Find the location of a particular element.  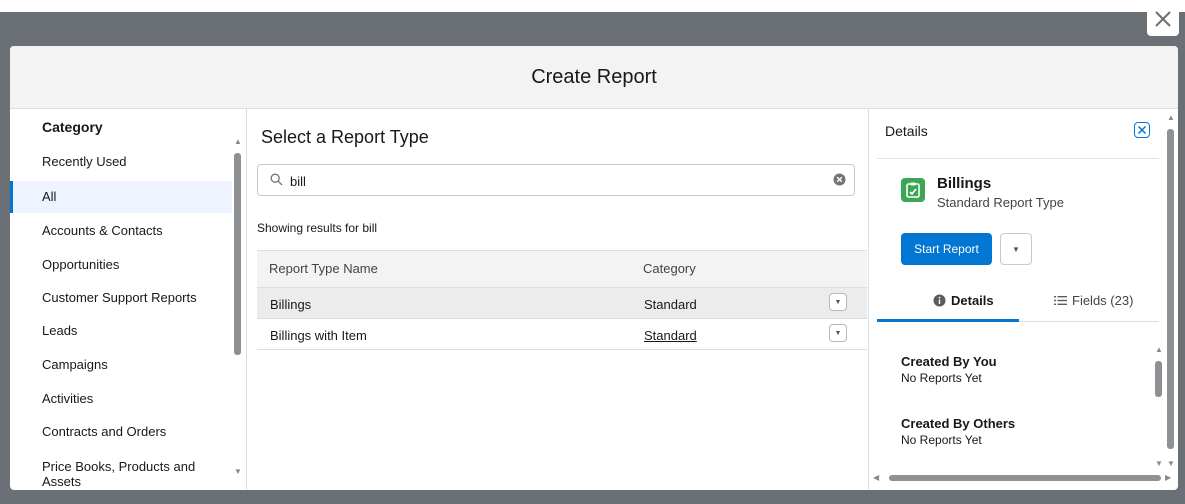

category-item-price-books: Price Books, Products and Assets is located at coordinates (110, 469).